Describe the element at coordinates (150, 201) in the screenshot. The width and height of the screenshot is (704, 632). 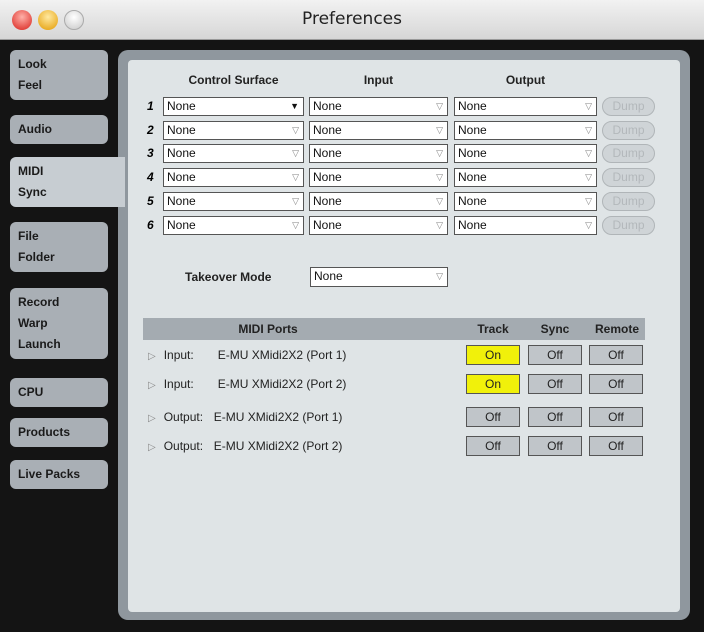
I see `row-number: 5` at that location.